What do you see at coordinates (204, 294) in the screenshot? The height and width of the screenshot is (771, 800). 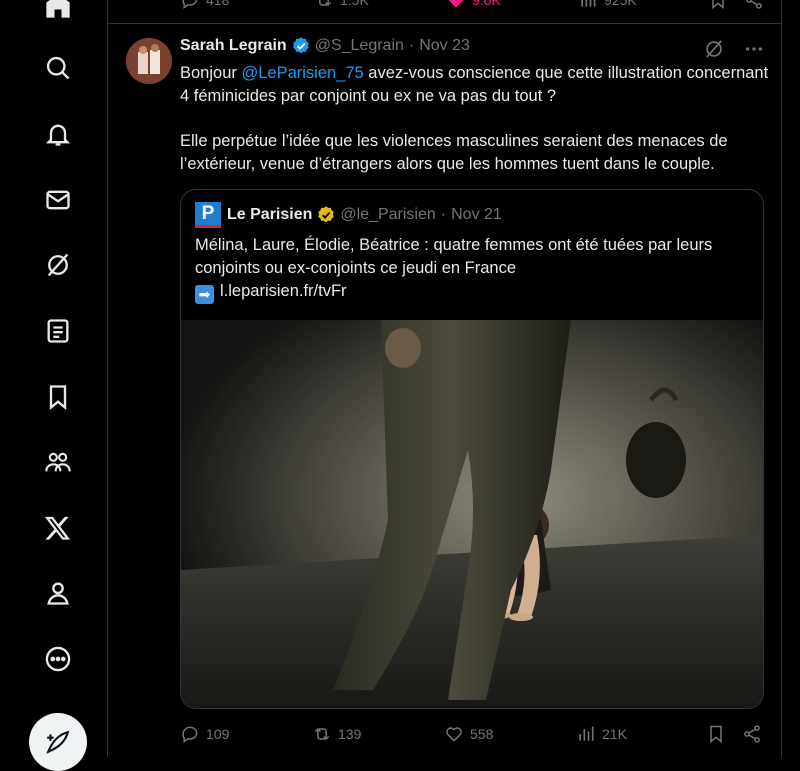 I see `right-arrow-emoji-icon: ➡` at bounding box center [204, 294].